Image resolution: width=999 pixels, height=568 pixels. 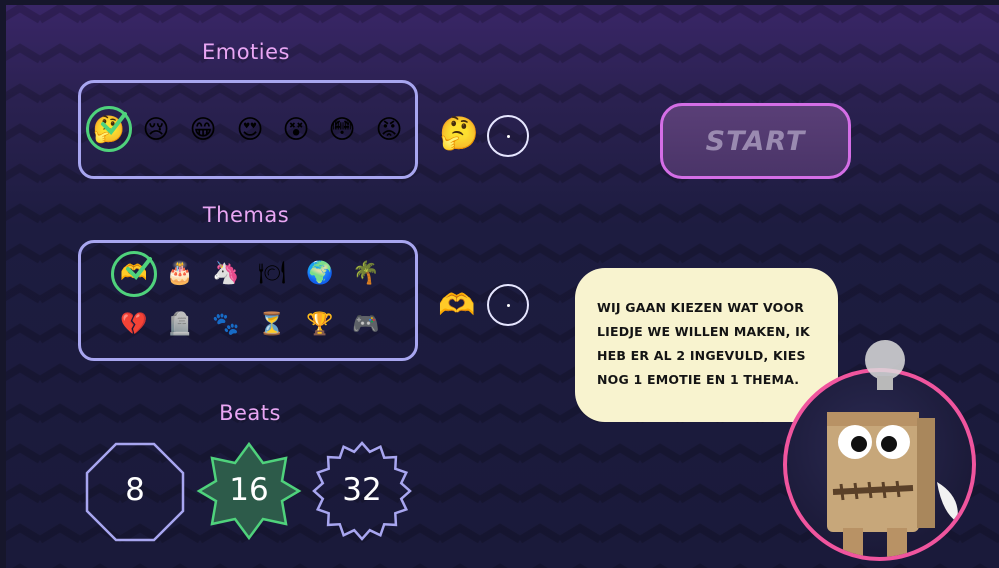 I want to click on globe-icon: 🌍, so click(x=320, y=274).